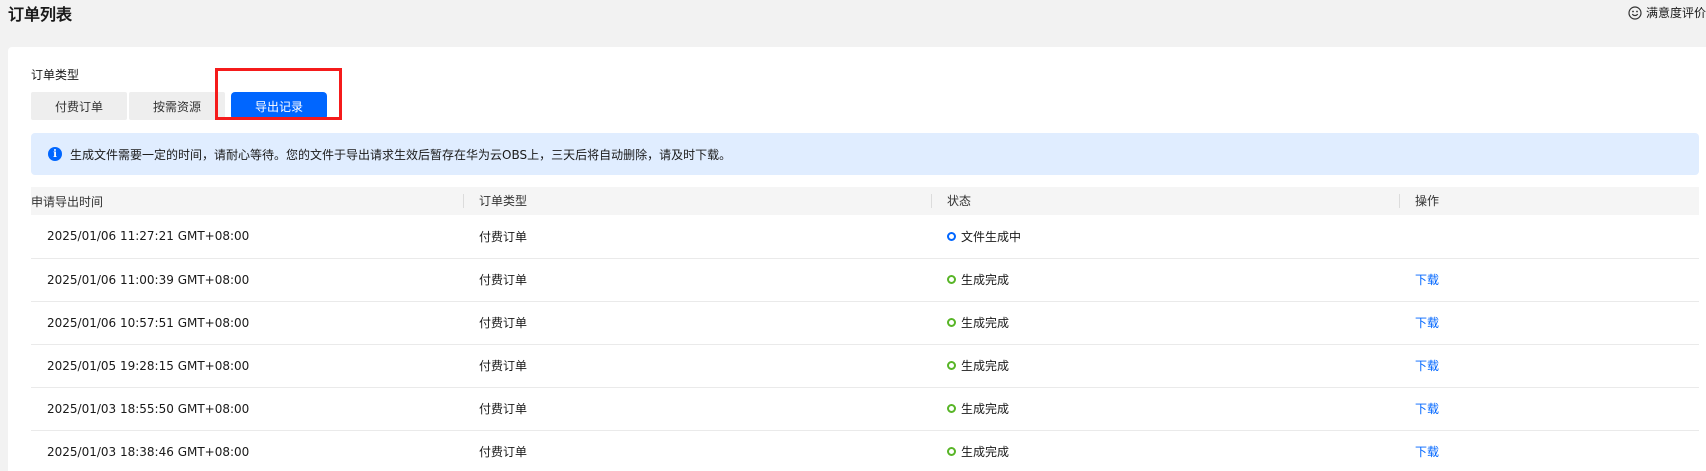 The height and width of the screenshot is (471, 1706). Describe the element at coordinates (278, 94) in the screenshot. I see `highlight-annotation-box` at that location.